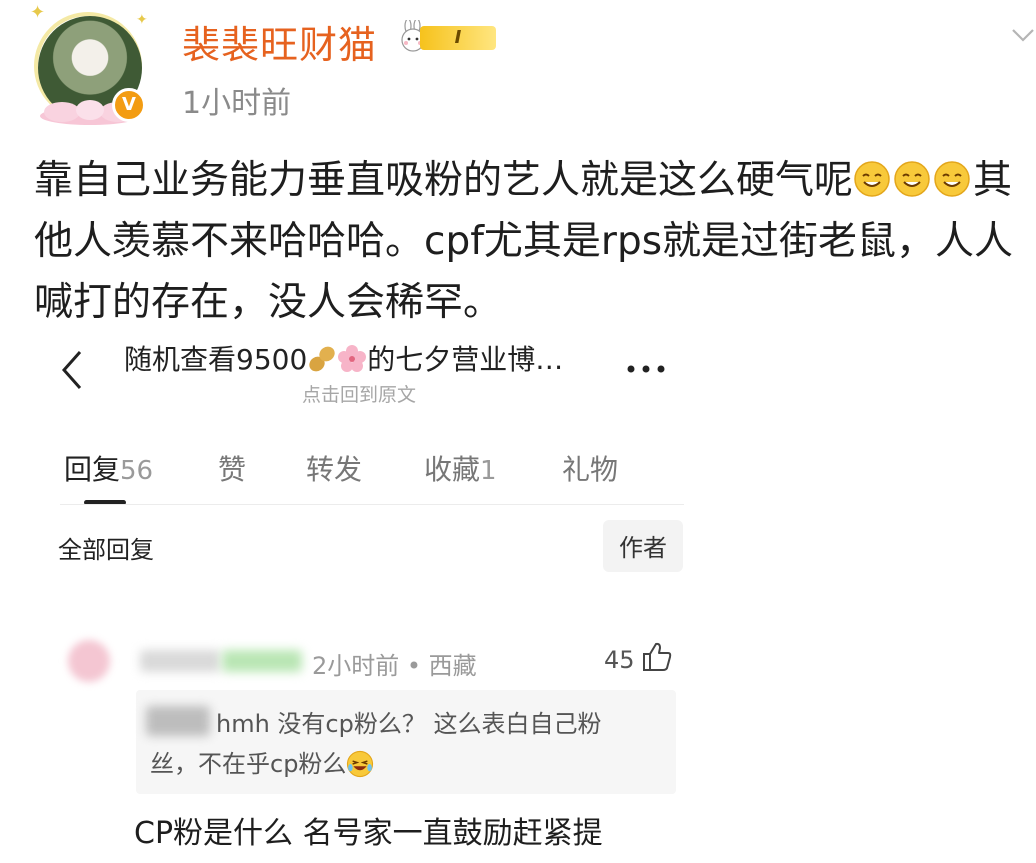  What do you see at coordinates (137, 471) in the screenshot?
I see `tab-replies-count: 56` at bounding box center [137, 471].